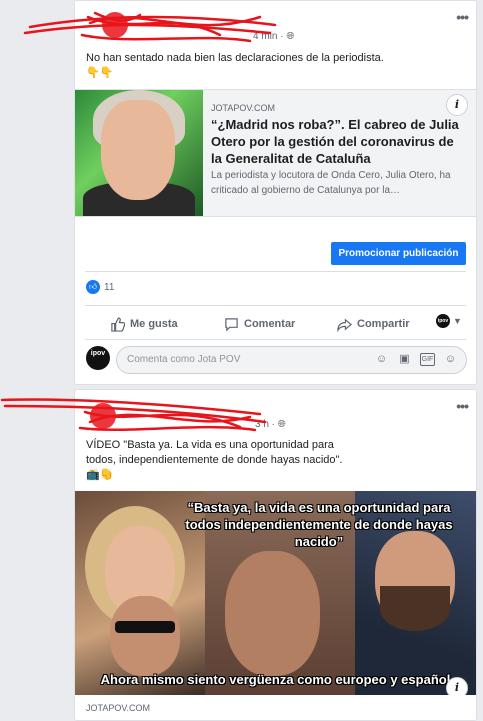 This screenshot has height=721, width=483. I want to click on gif-icon: GIF, so click(427, 359).